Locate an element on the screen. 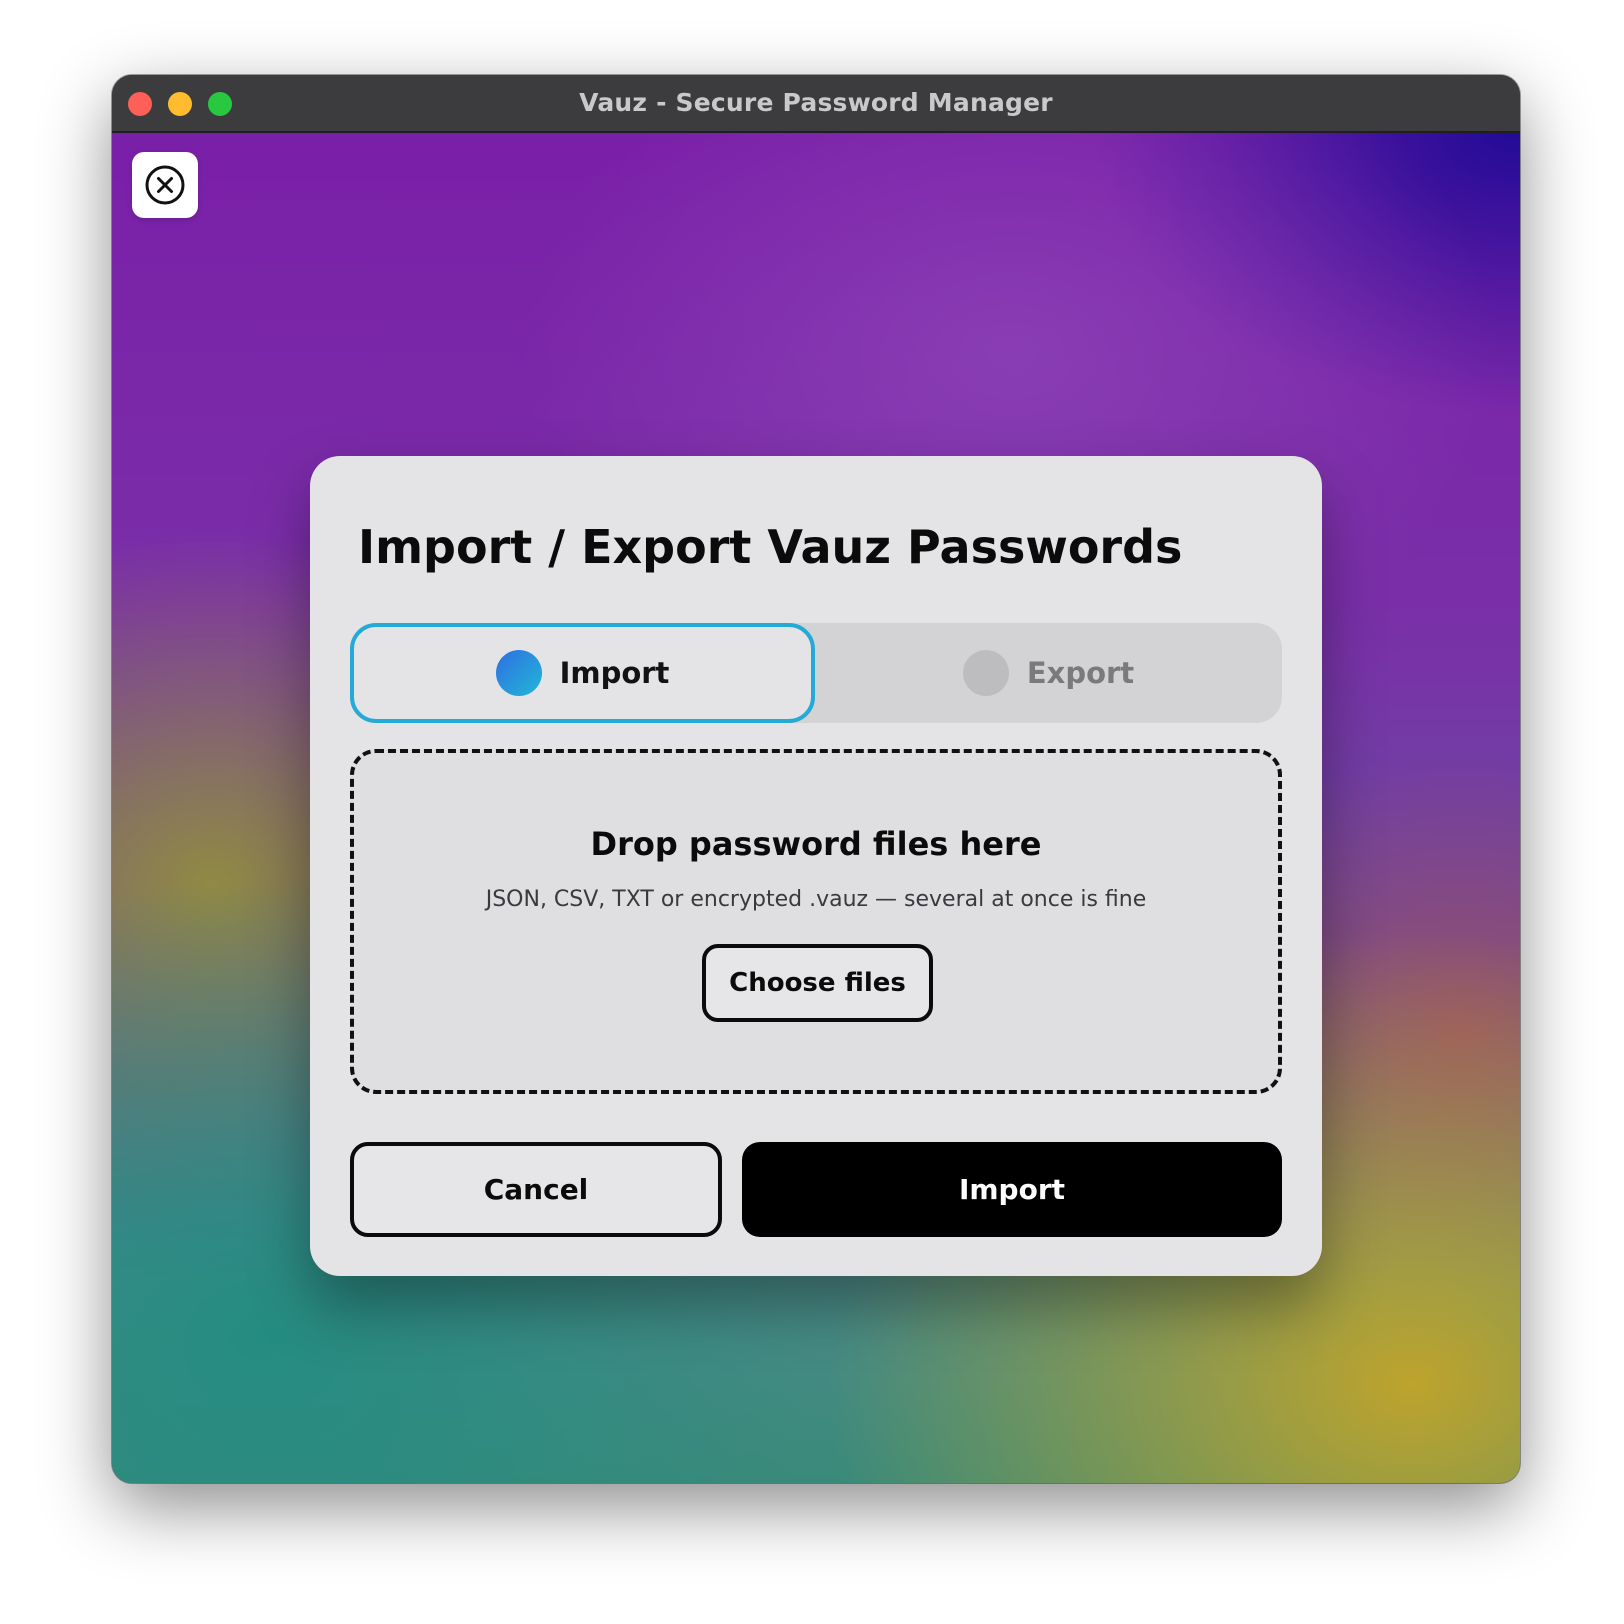 The height and width of the screenshot is (1624, 1624). radio-selected-icon is located at coordinates (518, 673).